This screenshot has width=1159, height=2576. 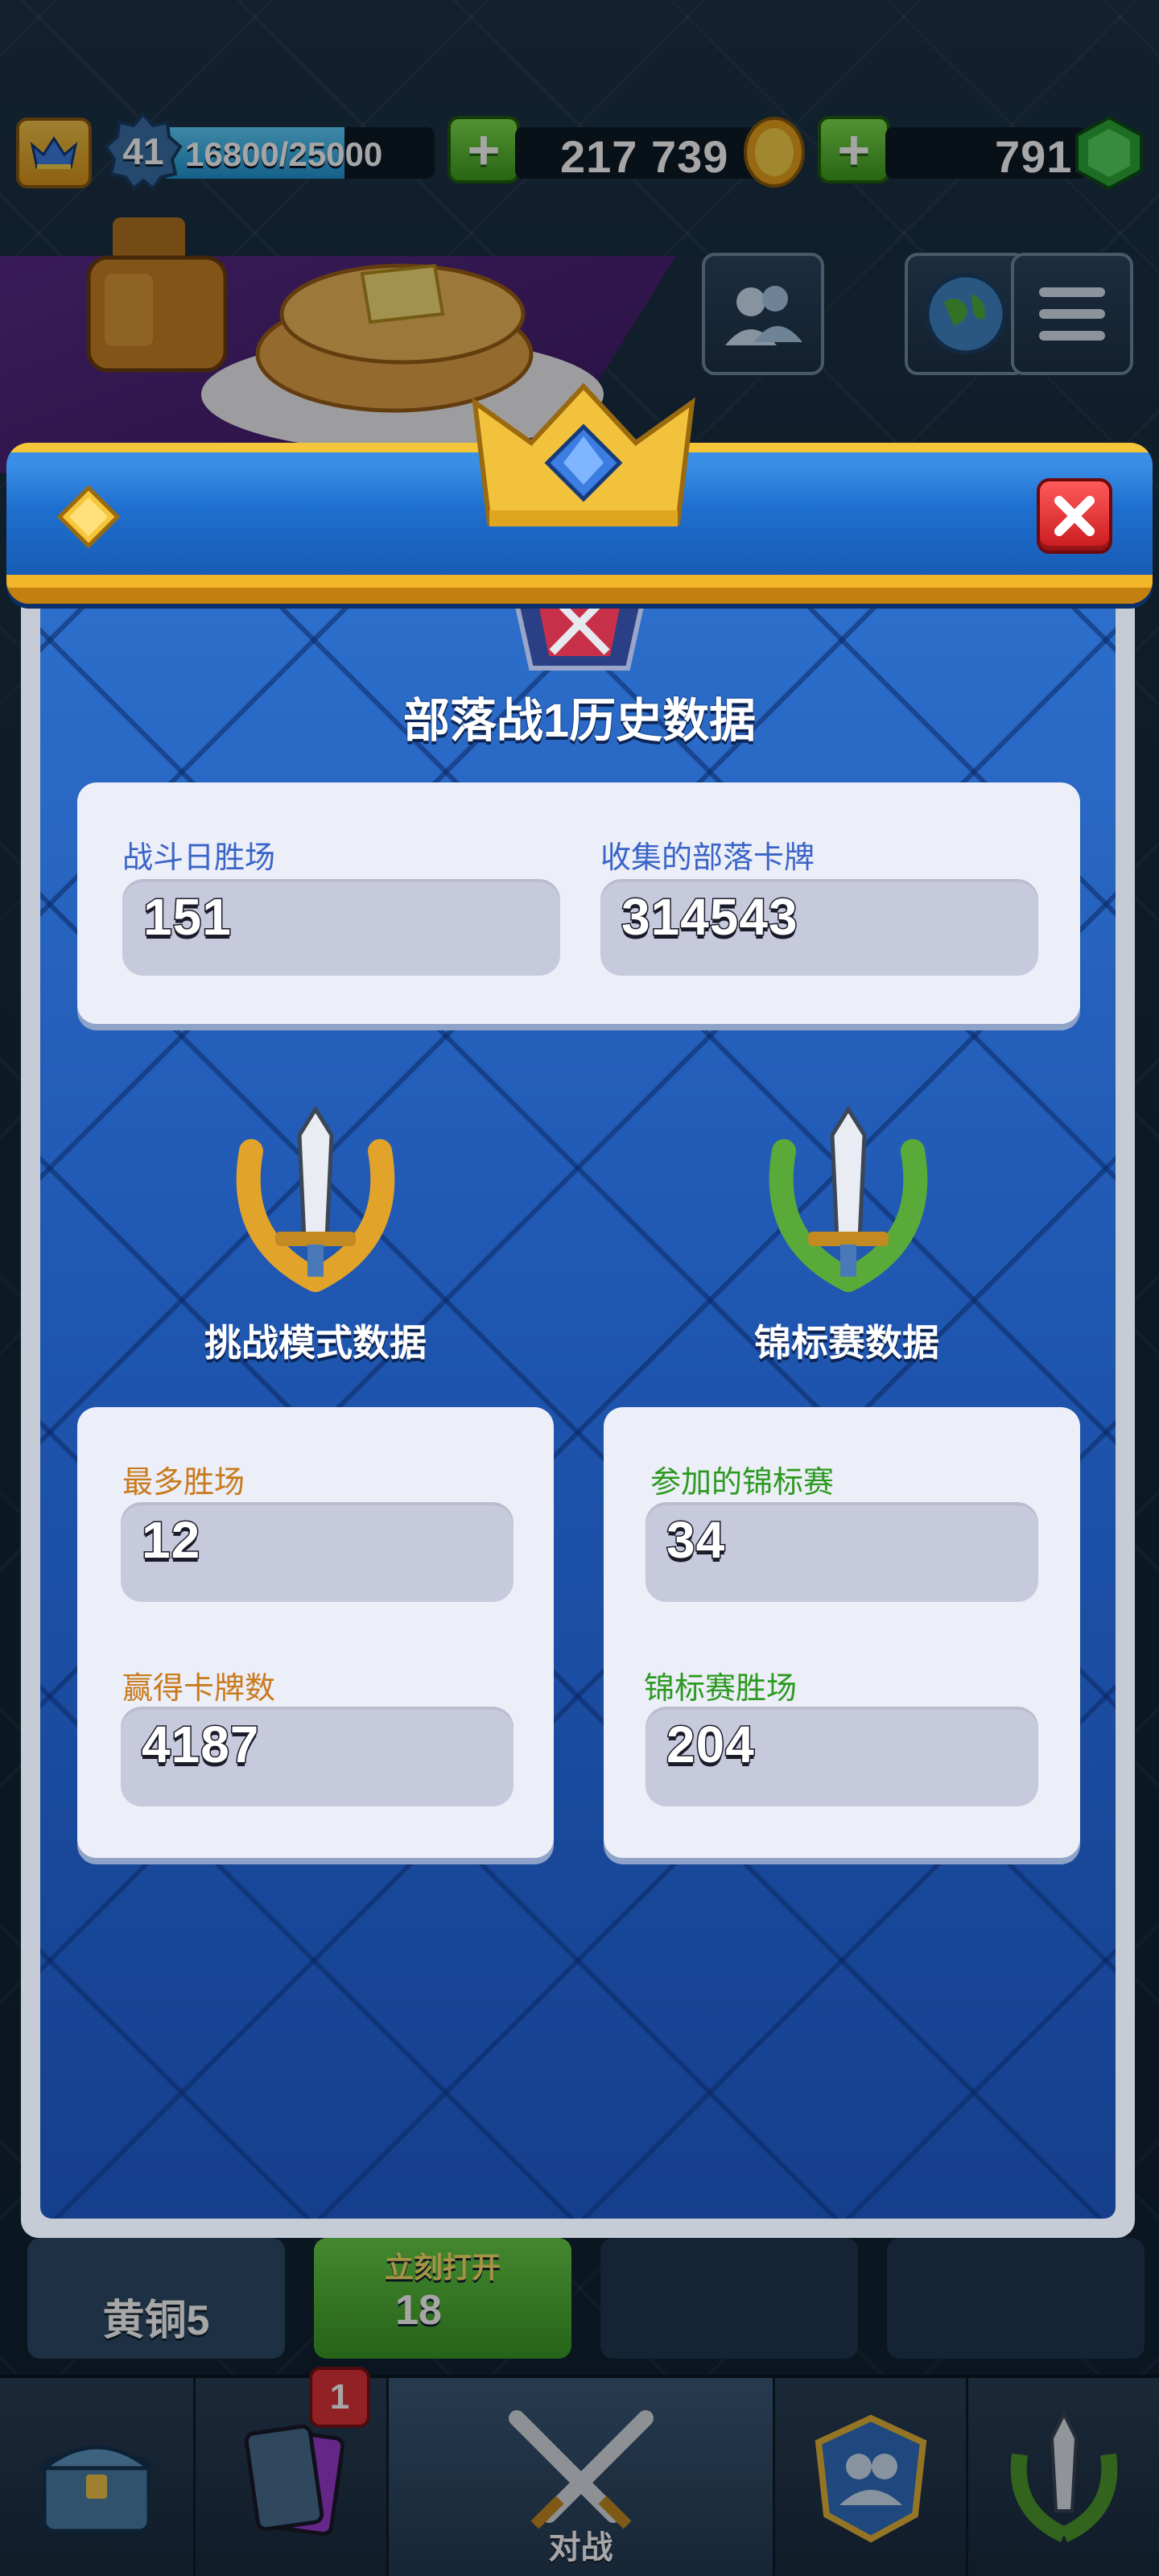 I want to click on max-wins-box: 12, so click(x=317, y=1552).